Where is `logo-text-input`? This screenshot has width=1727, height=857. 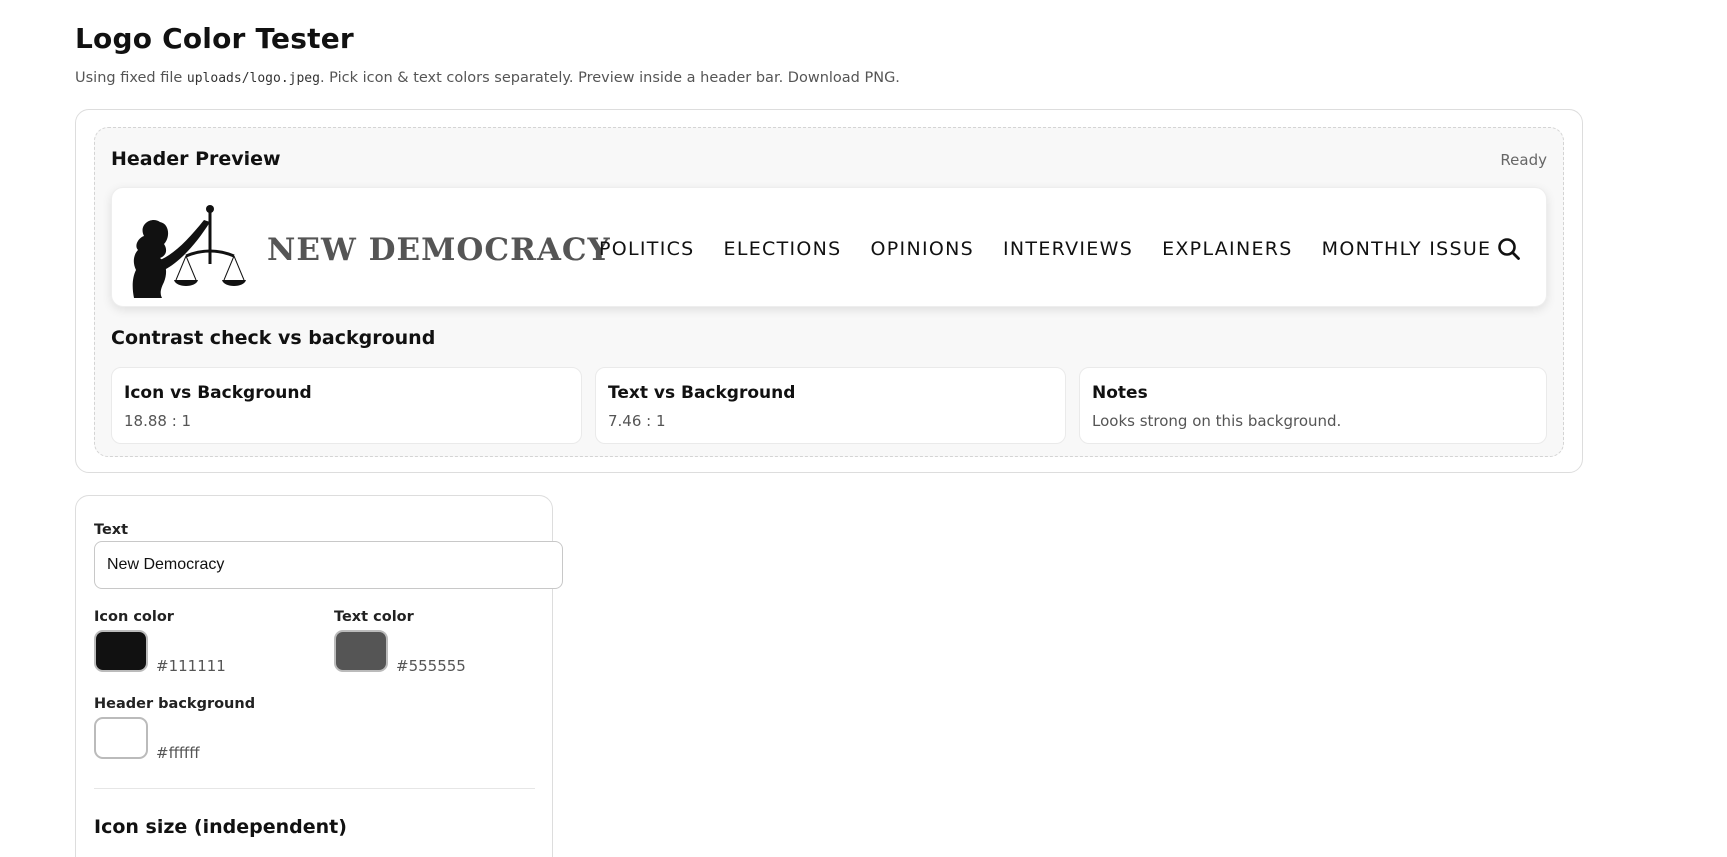 logo-text-input is located at coordinates (328, 565).